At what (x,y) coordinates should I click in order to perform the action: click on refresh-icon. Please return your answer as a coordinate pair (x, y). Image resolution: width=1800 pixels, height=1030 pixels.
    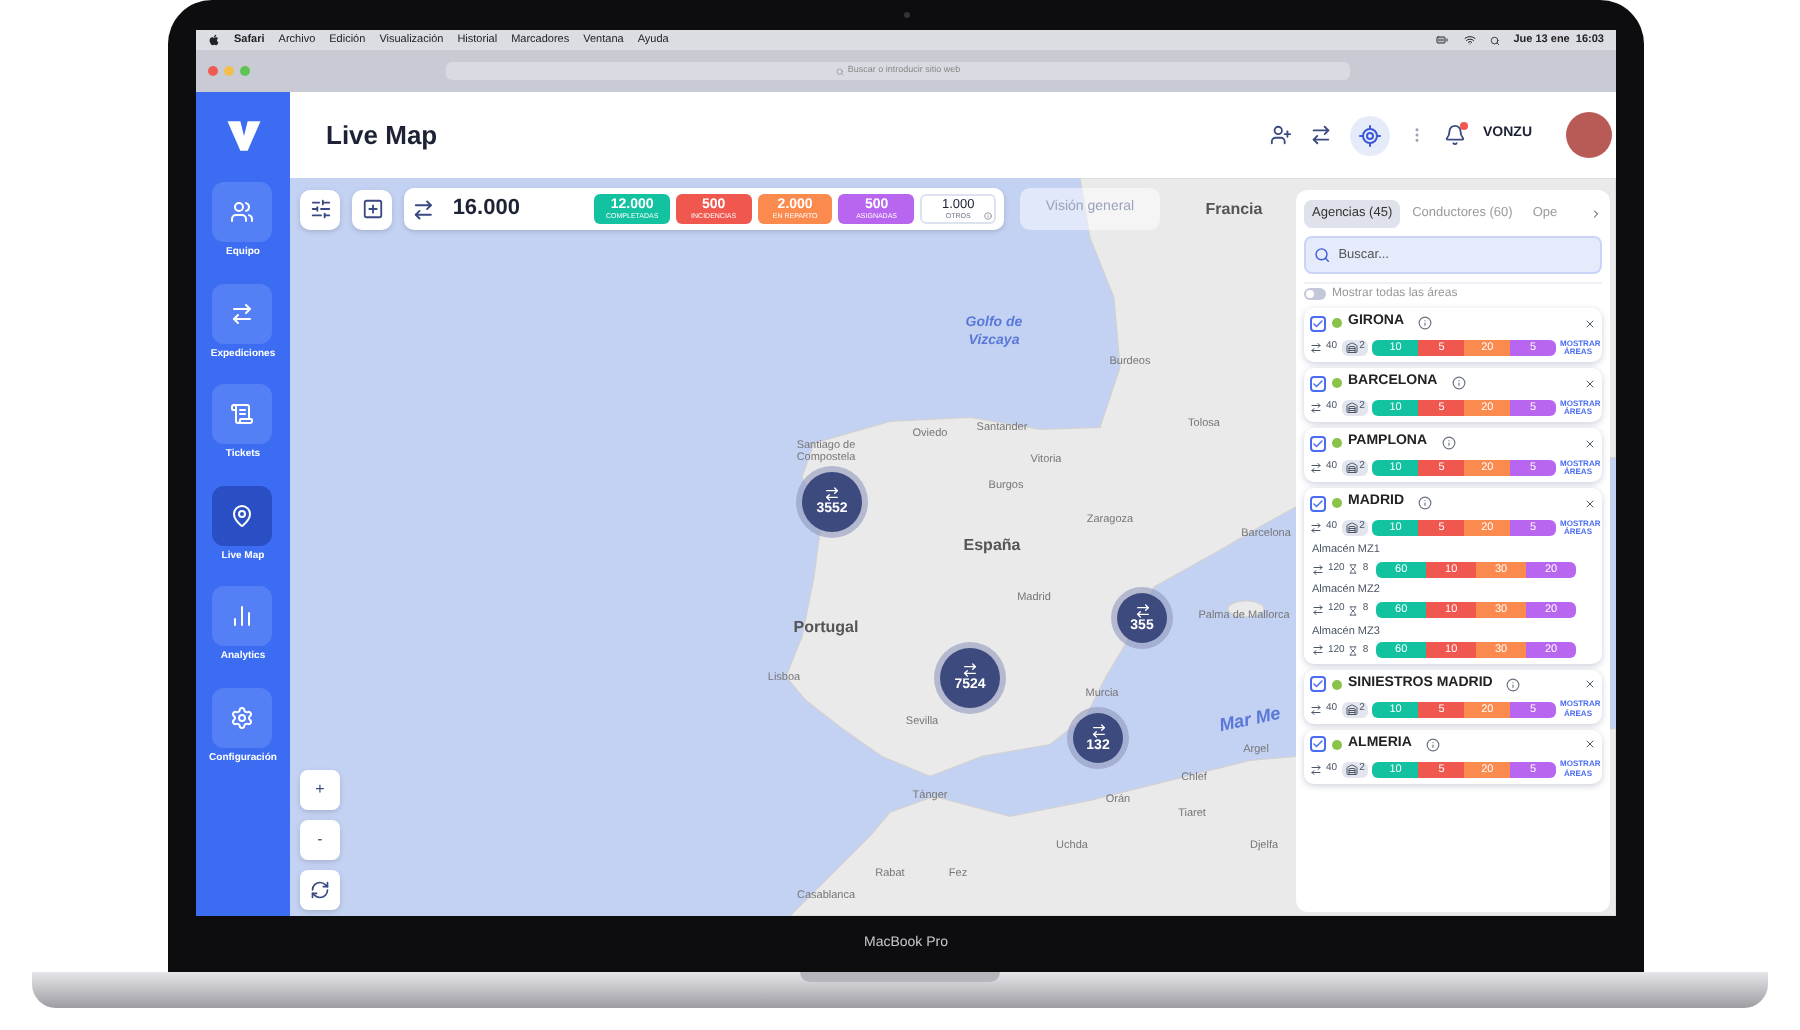
    Looking at the image, I should click on (320, 890).